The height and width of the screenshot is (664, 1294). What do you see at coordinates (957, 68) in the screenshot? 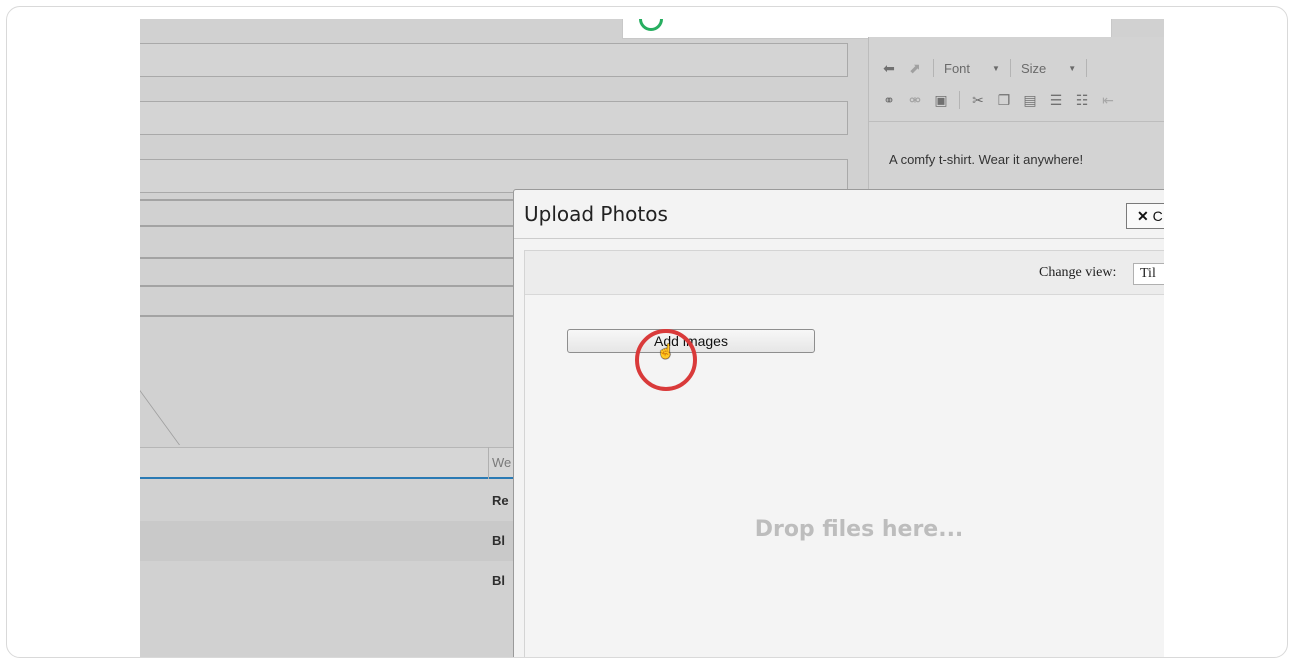
I see `font-dropdown-label: Font` at bounding box center [957, 68].